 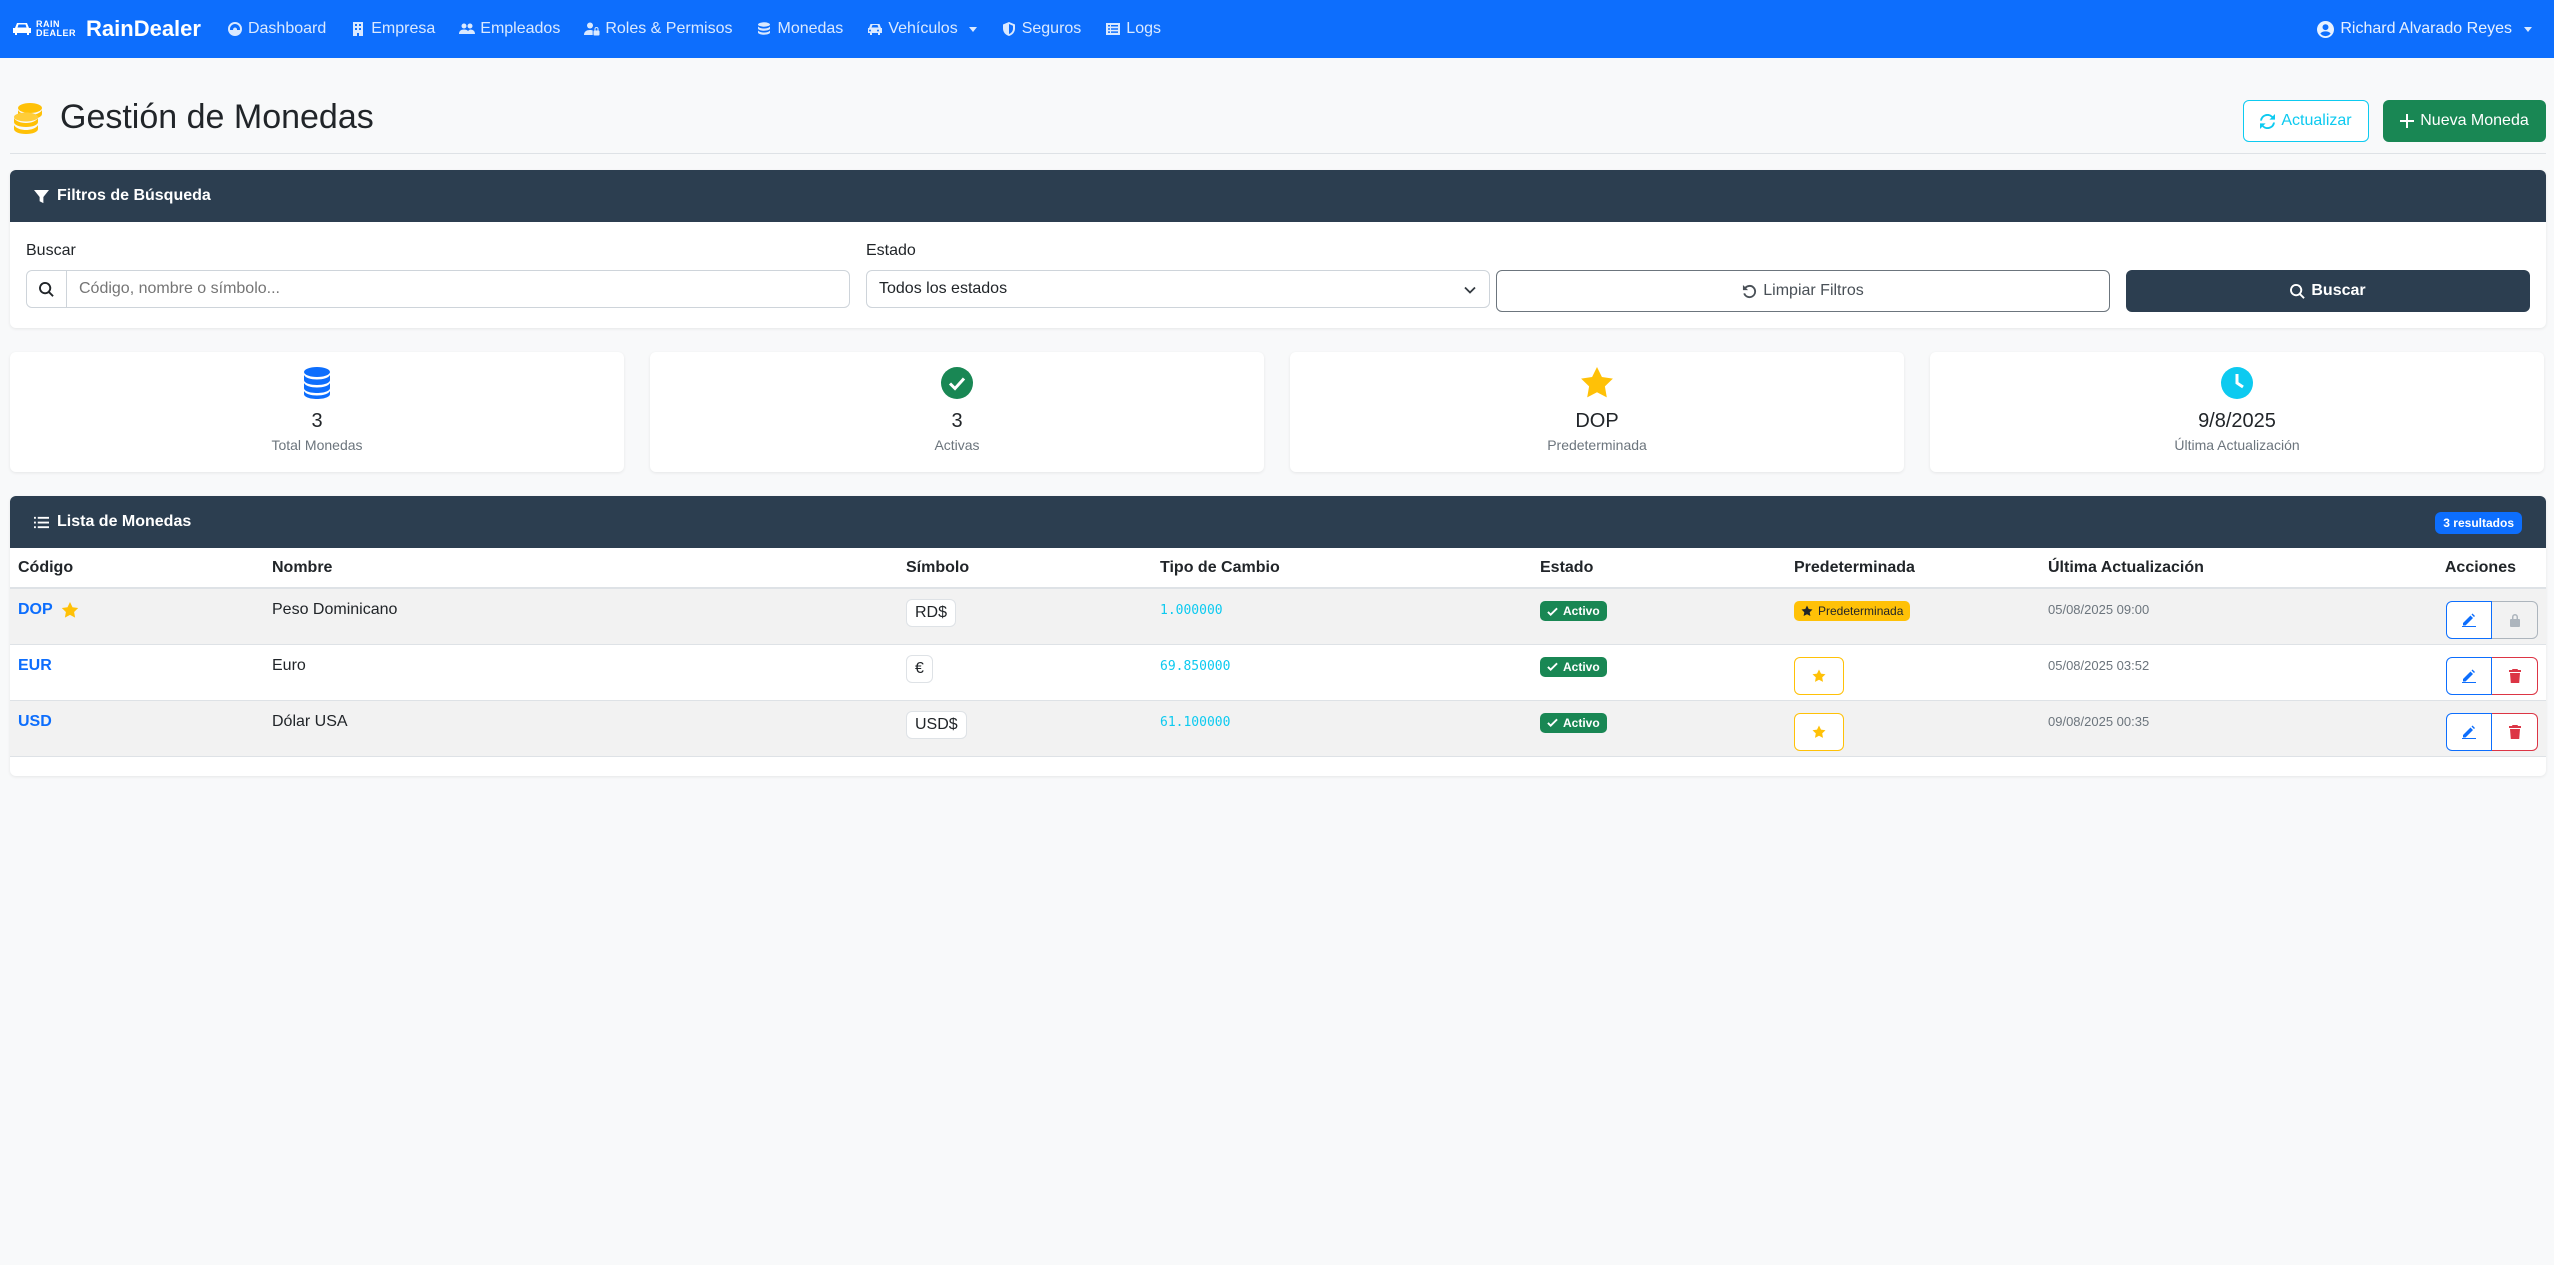 What do you see at coordinates (2483, 568) in the screenshot?
I see `column-header: Acciones` at bounding box center [2483, 568].